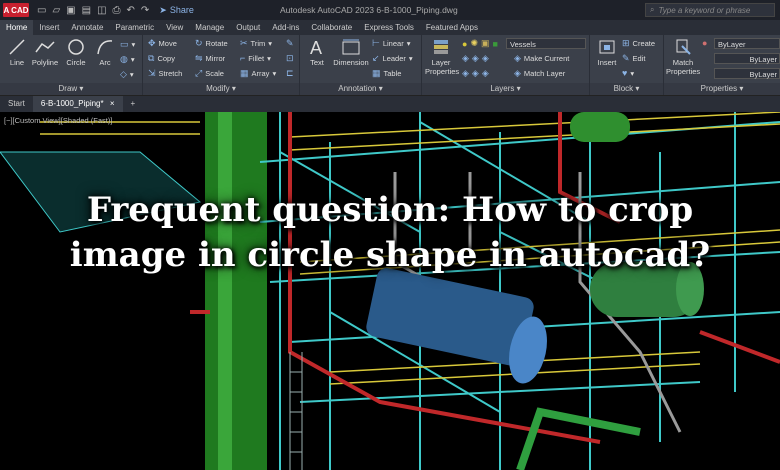 The image size is (780, 470). Describe the element at coordinates (221, 89) in the screenshot. I see `modify-panel-title: Modify ▾` at that location.